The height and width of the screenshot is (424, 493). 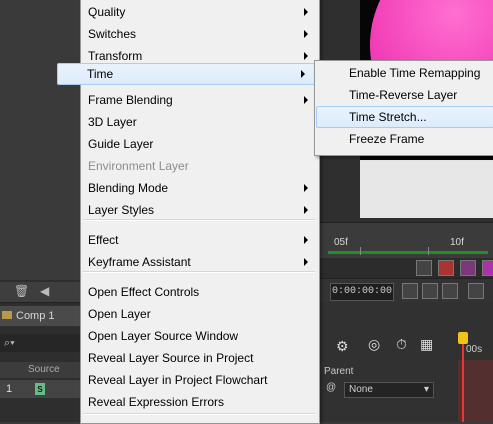 What do you see at coordinates (424, 268) in the screenshot?
I see `motion-blur-icon` at bounding box center [424, 268].